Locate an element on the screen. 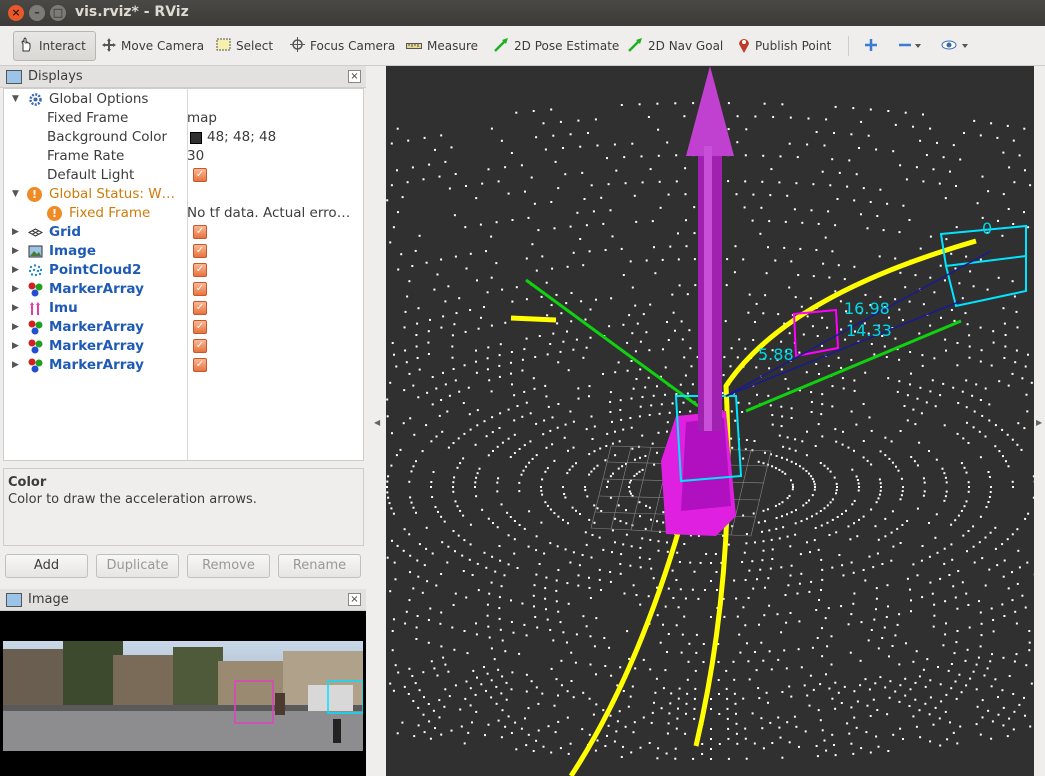 This screenshot has width=1045, height=776. display-item-label: Grid is located at coordinates (65, 232).